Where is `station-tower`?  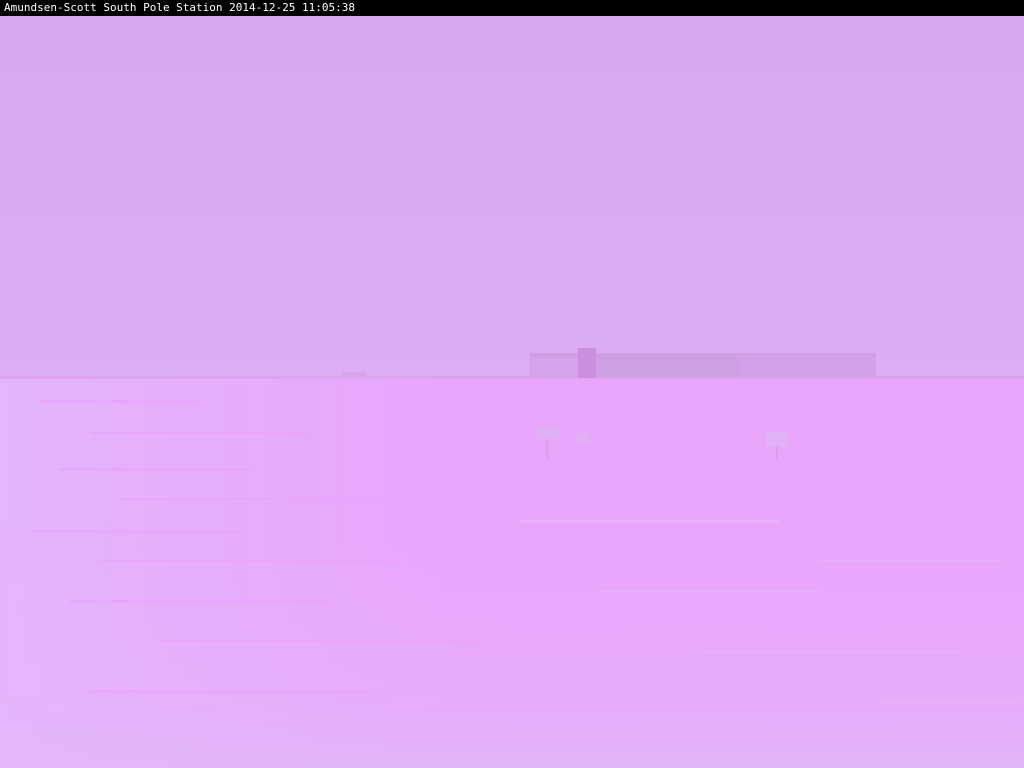 station-tower is located at coordinates (587, 363).